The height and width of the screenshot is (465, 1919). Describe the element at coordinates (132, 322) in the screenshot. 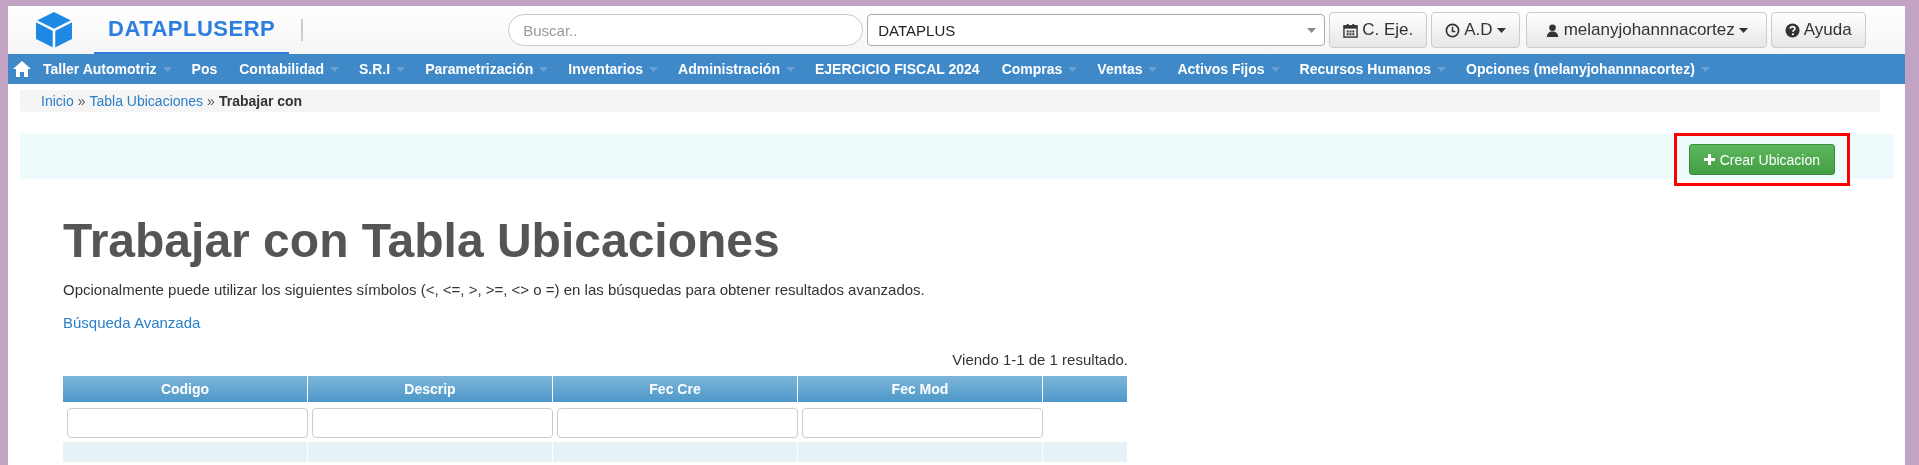

I see `advanced-search-link: Búsqueda Avanzada` at that location.